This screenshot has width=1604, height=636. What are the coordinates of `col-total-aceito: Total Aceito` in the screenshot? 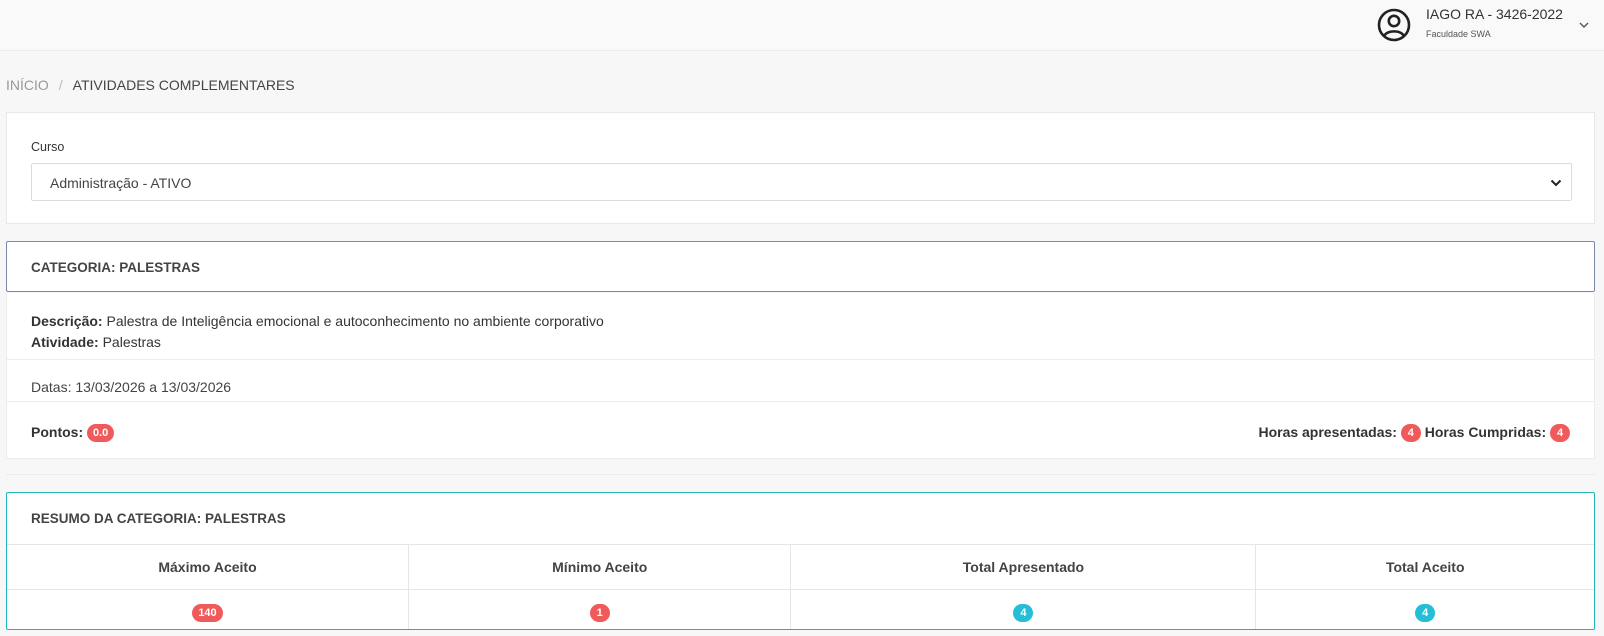 It's located at (1424, 567).